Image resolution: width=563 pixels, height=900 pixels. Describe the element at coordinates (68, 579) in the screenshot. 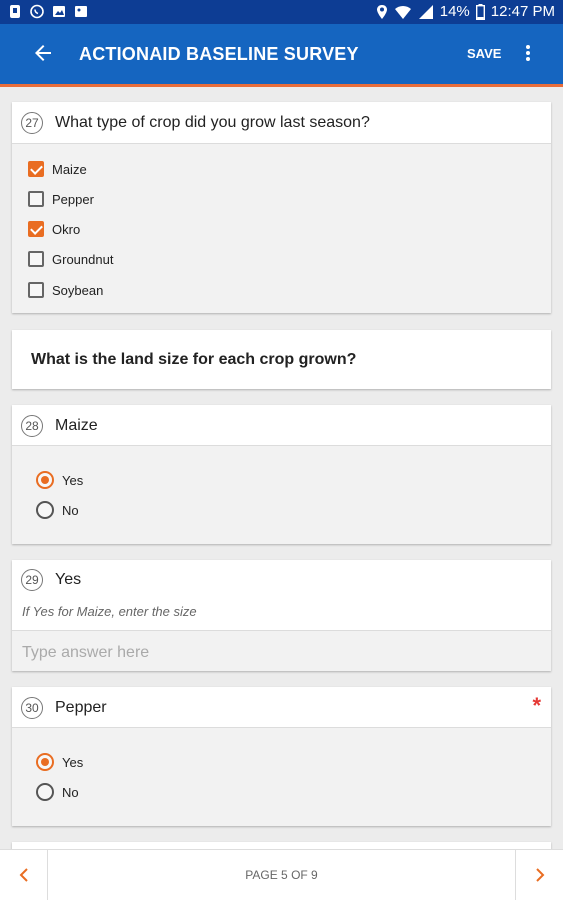

I see `question-text: Yes` at that location.